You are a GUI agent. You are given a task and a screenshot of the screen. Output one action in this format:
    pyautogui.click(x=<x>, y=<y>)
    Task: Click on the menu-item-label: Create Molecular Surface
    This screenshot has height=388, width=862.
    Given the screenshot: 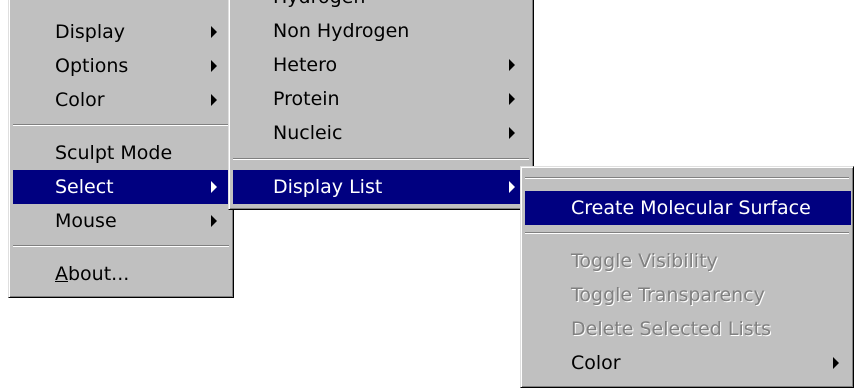 What is the action you would take?
    pyautogui.click(x=691, y=208)
    